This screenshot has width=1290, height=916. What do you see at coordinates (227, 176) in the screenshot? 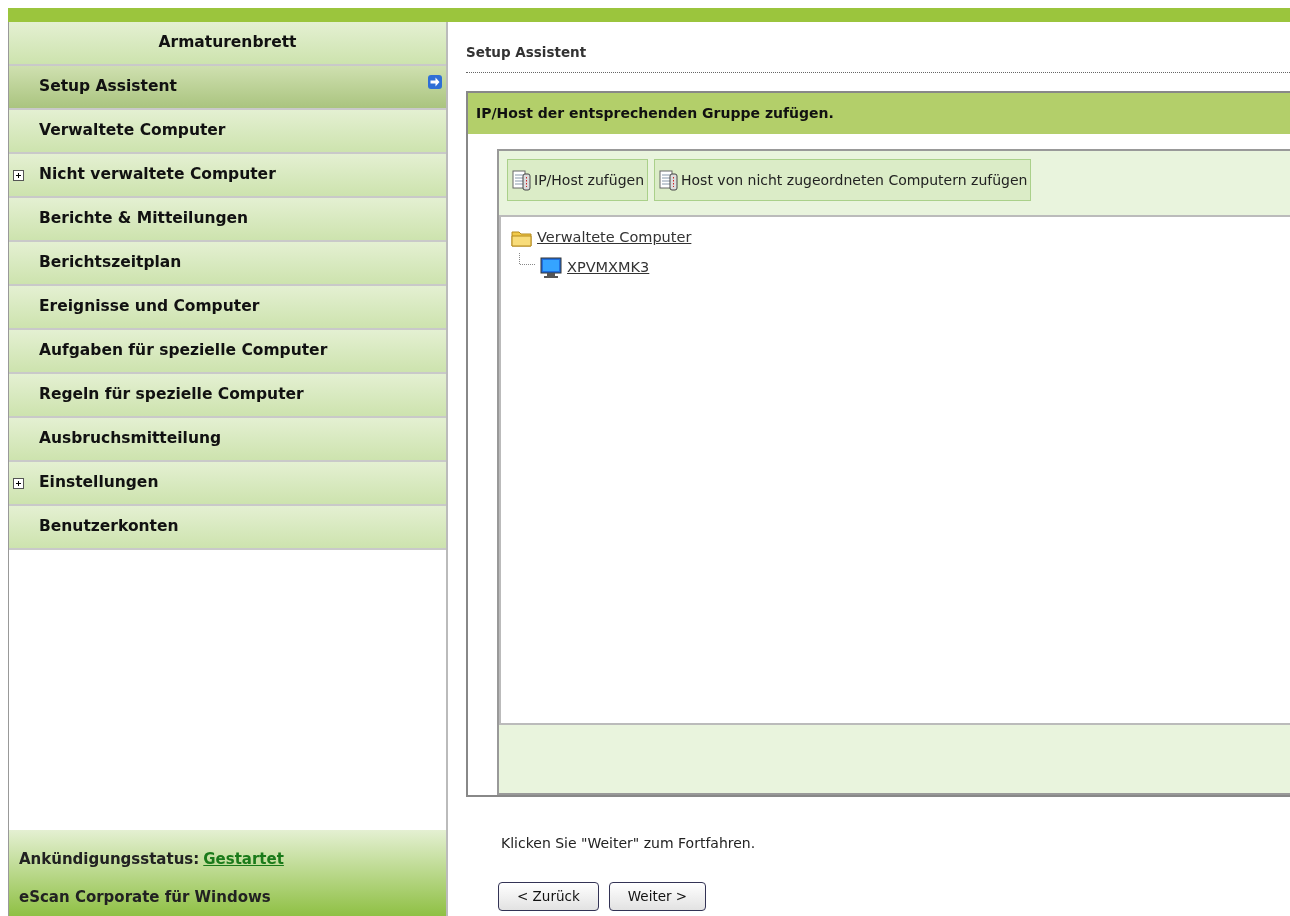
I see `sidebar-item: Nicht verwaltete Computer` at bounding box center [227, 176].